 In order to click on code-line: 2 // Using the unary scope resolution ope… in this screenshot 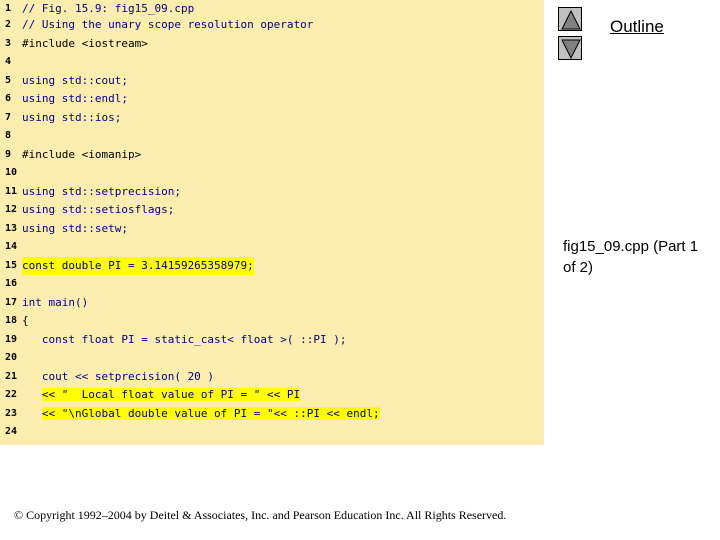, I will do `click(272, 25)`.